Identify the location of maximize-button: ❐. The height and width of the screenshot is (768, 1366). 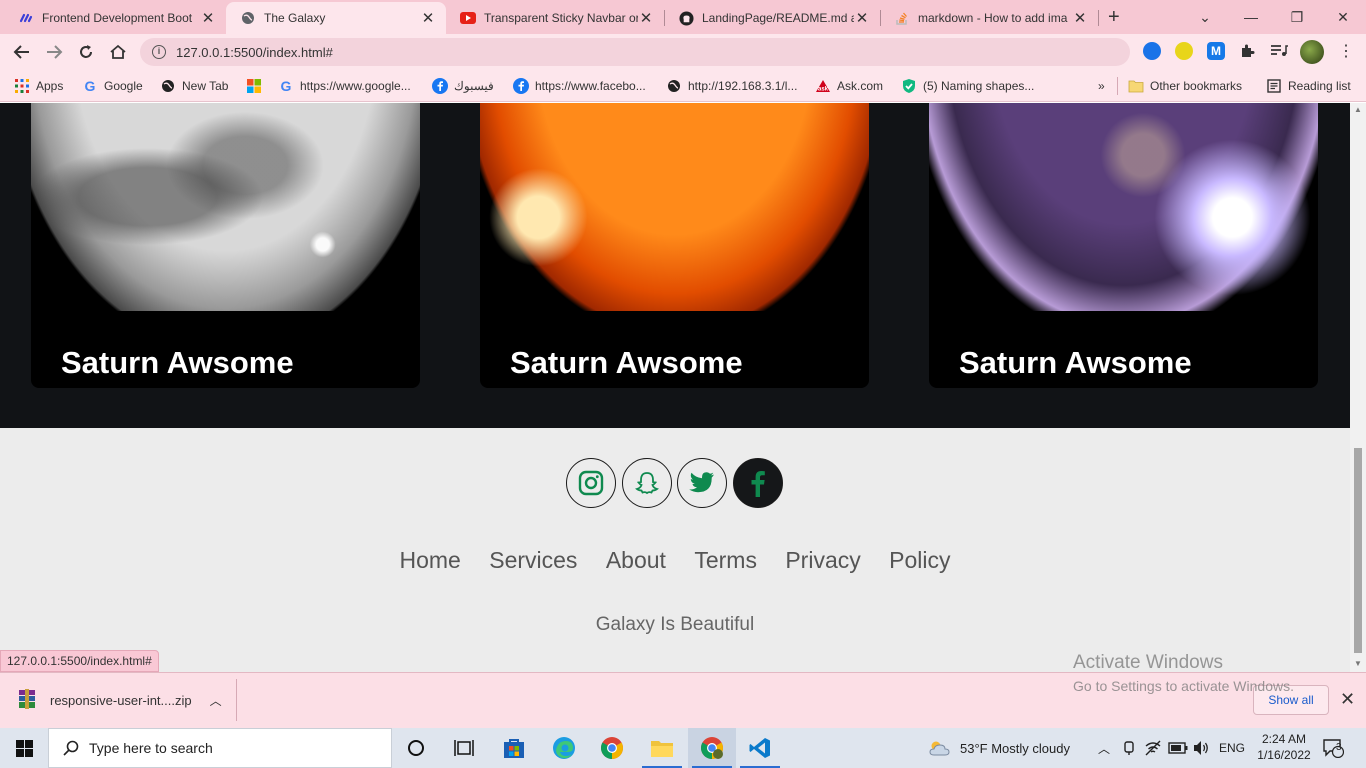
(1297, 17).